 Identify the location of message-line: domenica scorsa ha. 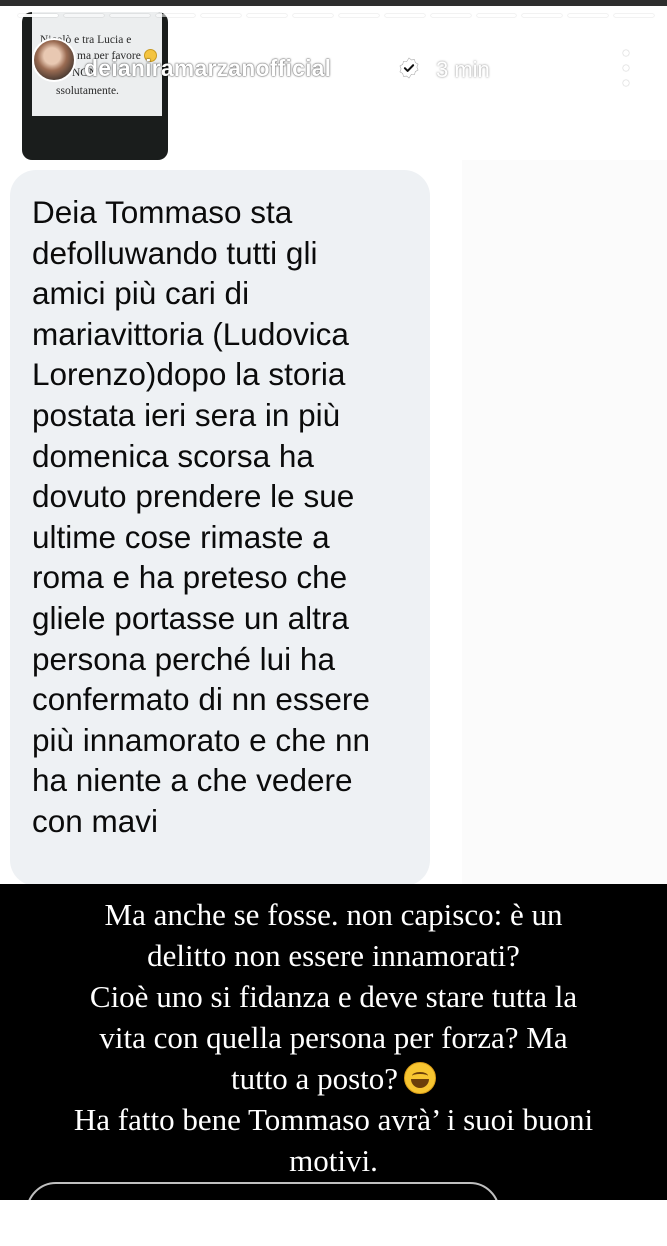
(173, 455).